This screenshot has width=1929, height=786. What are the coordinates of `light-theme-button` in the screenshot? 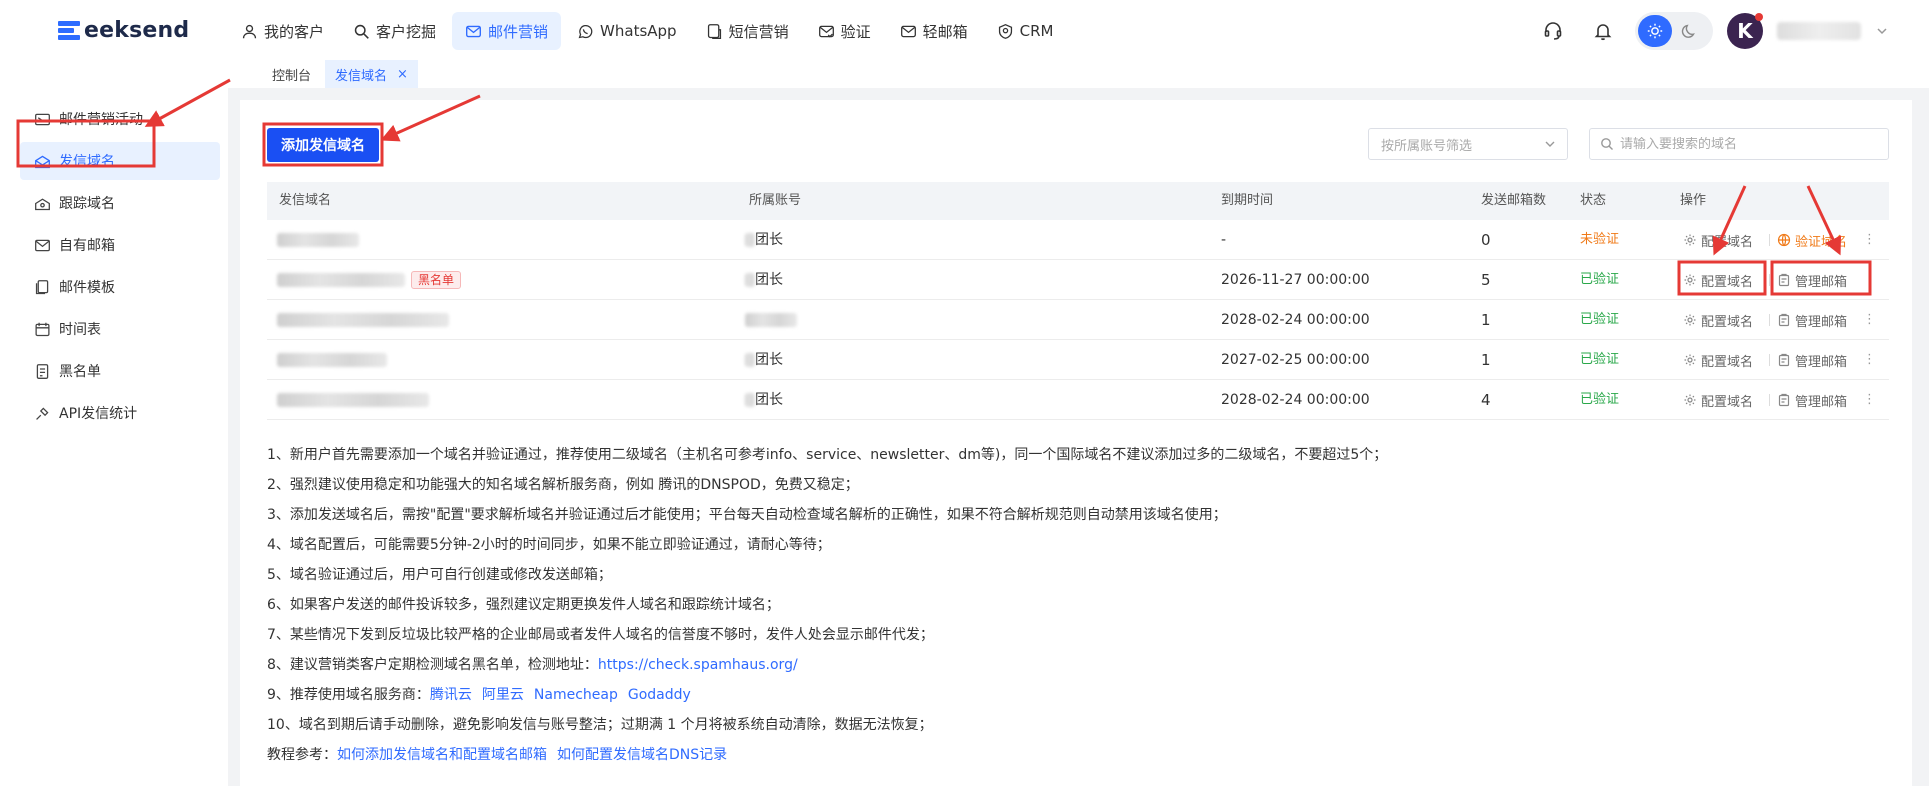 It's located at (1655, 31).